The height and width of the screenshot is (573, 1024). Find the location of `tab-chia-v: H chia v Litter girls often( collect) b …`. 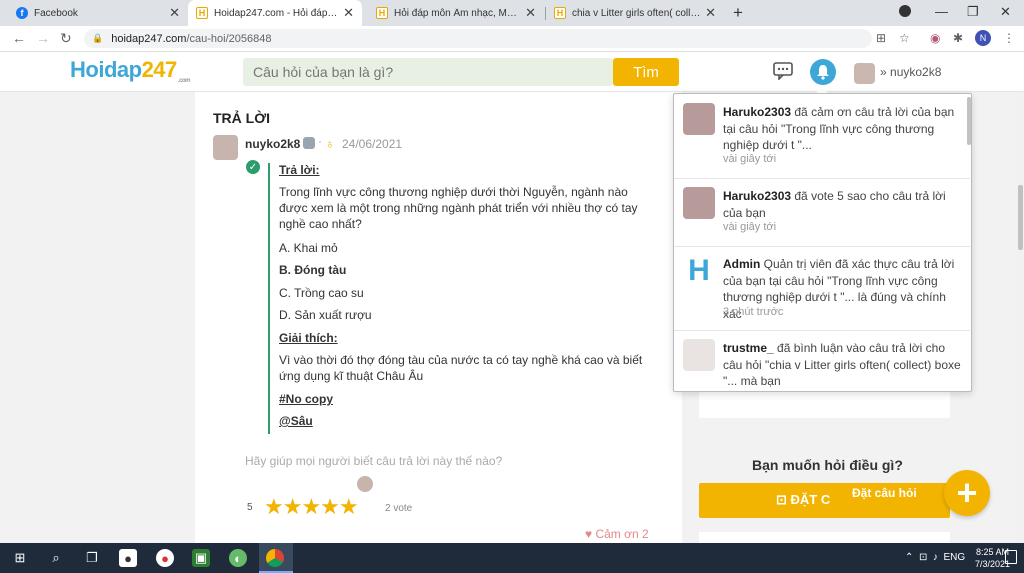

tab-chia-v: H chia v Litter girls often( collect) b … is located at coordinates (635, 13).